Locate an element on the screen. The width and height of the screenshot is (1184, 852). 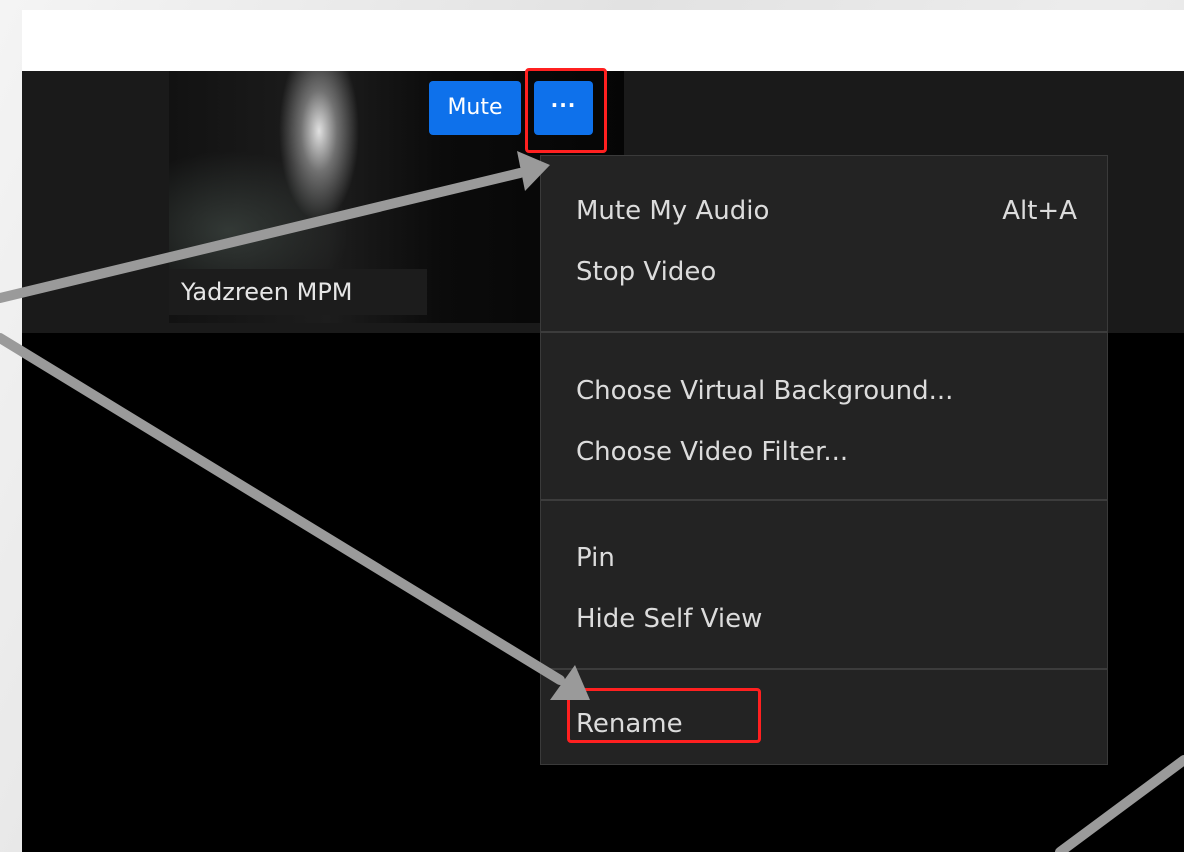
arrow-to-more-button is located at coordinates (275, 227).